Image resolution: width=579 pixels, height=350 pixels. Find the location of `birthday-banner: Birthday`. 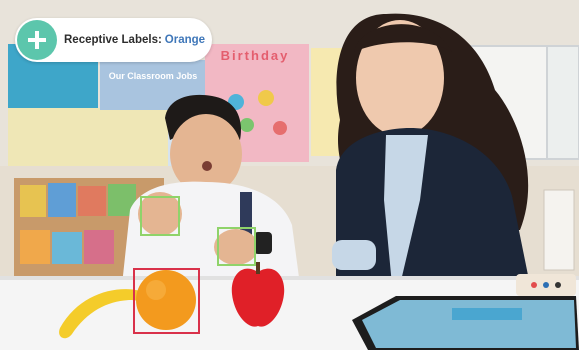

birthday-banner: Birthday is located at coordinates (255, 55).